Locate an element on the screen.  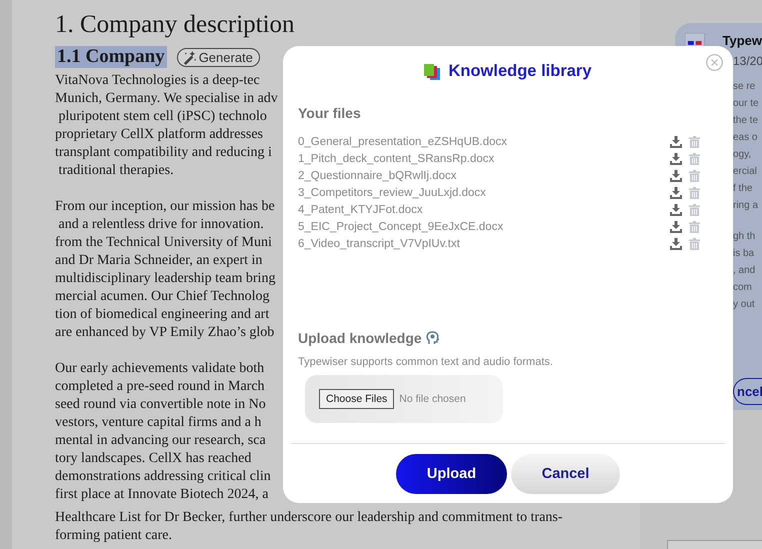
file-drop-zone: Choose Files No file chosen is located at coordinates (404, 399).